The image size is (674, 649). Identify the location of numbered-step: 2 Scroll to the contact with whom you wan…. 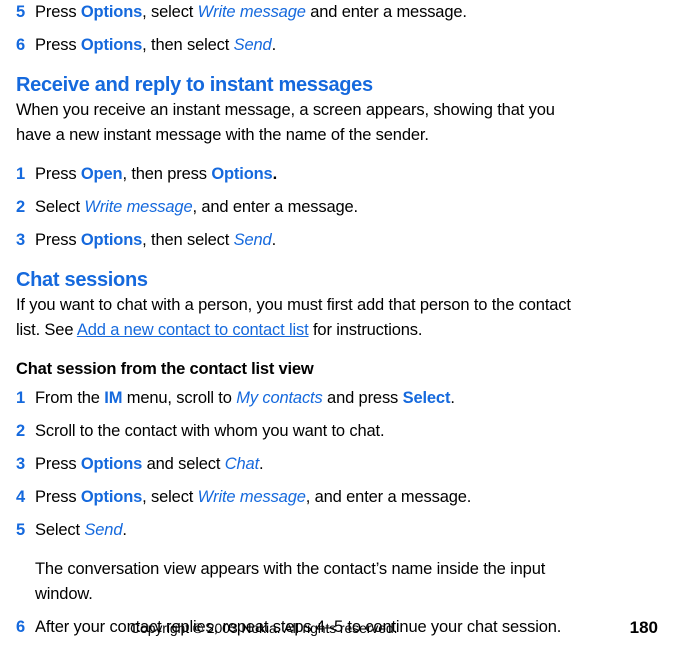
(337, 431).